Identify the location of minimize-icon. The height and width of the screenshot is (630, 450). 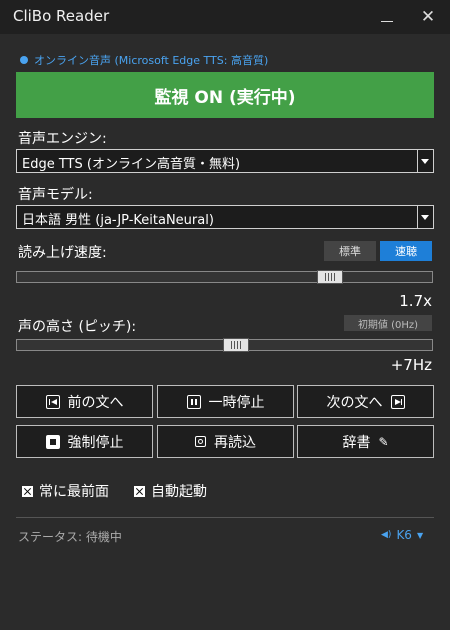
(387, 17).